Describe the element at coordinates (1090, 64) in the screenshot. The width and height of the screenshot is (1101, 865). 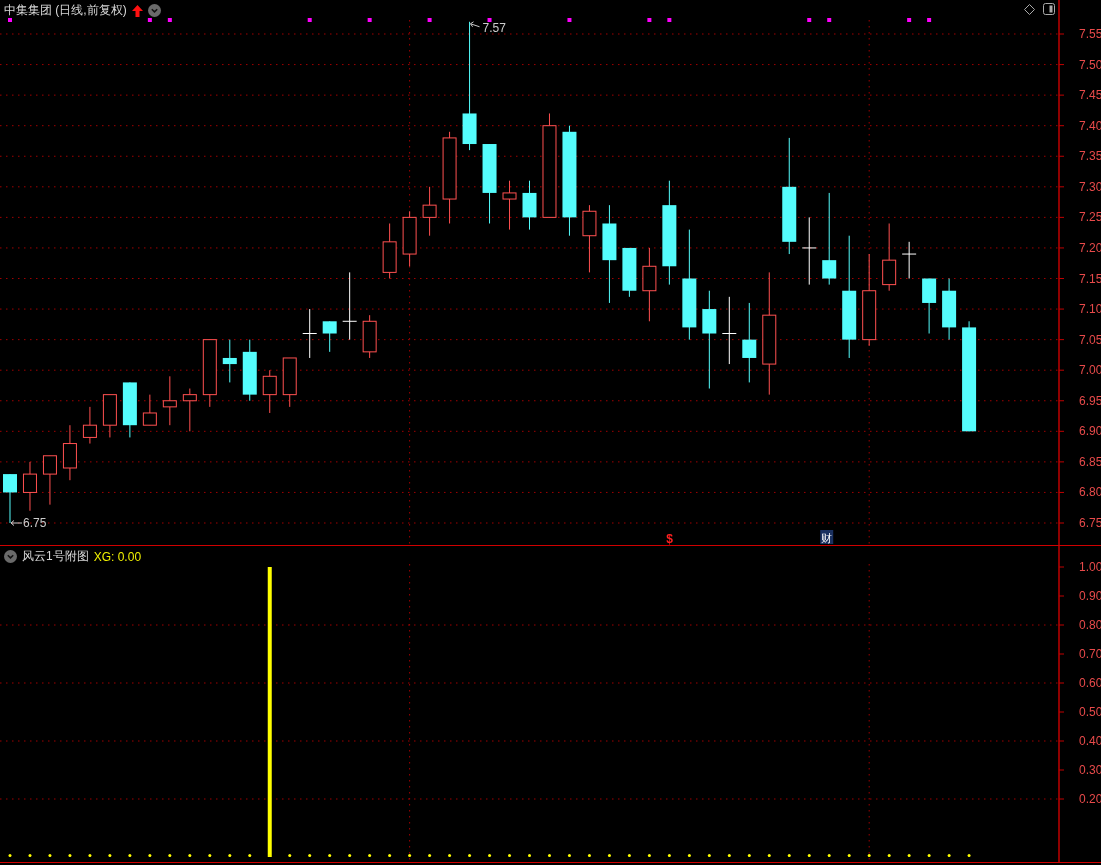
I see `axis-label: 7.50` at that location.